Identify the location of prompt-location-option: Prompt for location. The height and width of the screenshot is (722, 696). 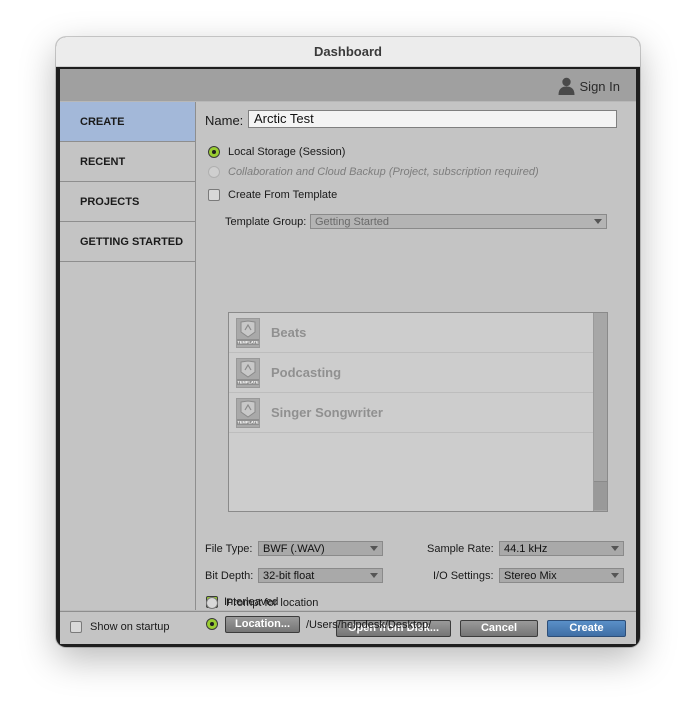
(262, 603).